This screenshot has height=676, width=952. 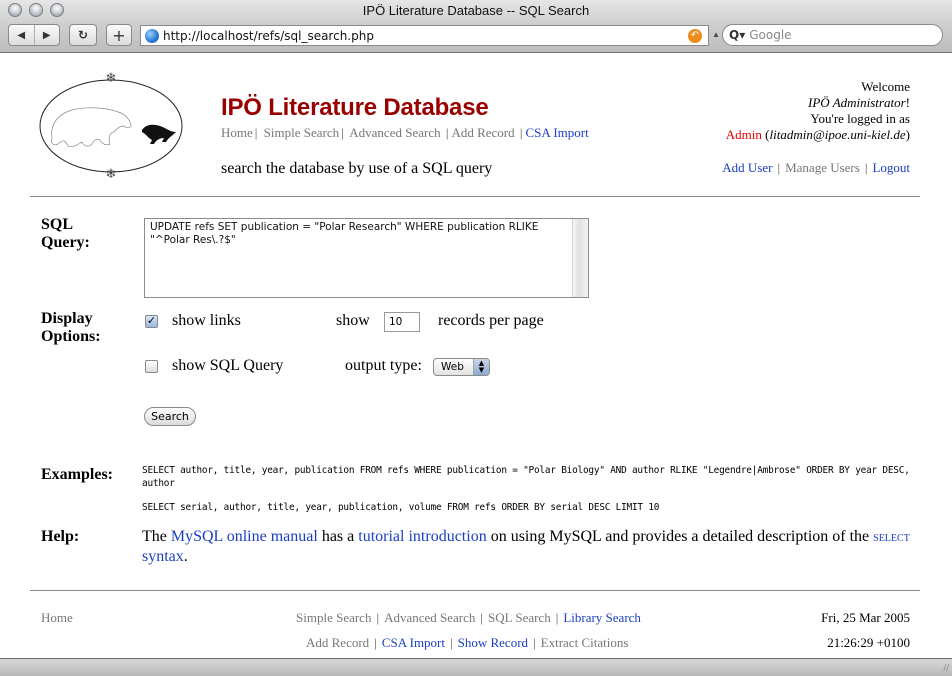 I want to click on footer-simple-search: Simple Search, so click(x=333, y=617).